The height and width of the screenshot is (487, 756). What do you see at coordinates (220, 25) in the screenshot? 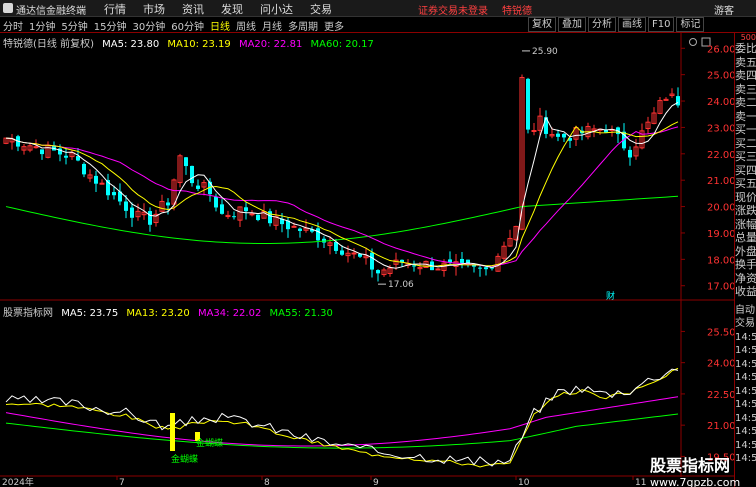
I see `tab-period: 日线` at bounding box center [220, 25].